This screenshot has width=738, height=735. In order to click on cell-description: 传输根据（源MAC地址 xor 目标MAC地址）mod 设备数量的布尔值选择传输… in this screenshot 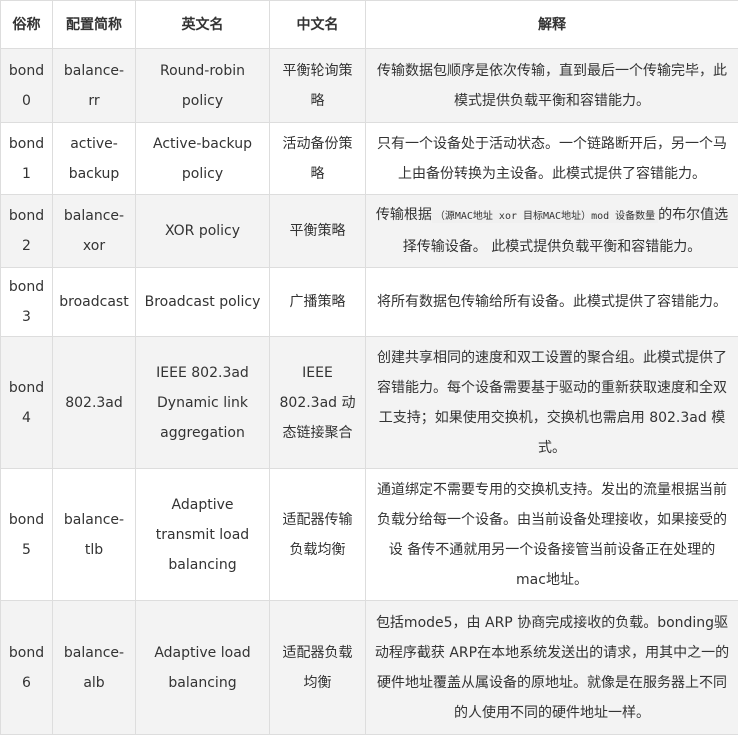, I will do `click(552, 231)`.